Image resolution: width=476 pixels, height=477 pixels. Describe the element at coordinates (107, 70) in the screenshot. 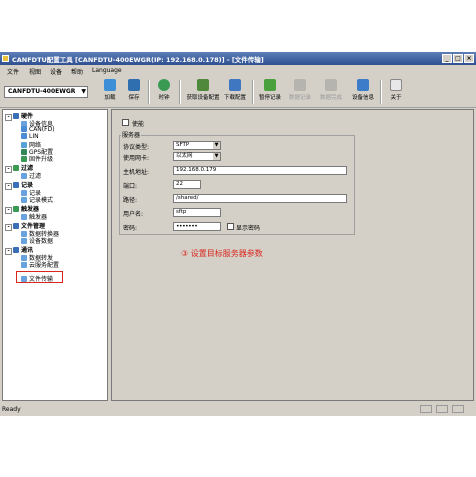

I see `menu-language: Language` at that location.